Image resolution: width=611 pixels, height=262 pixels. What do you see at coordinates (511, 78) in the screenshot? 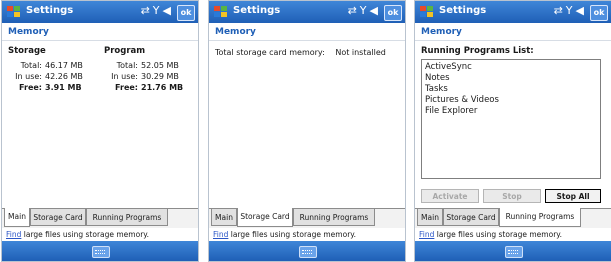
I see `list-item: Notes` at bounding box center [511, 78].